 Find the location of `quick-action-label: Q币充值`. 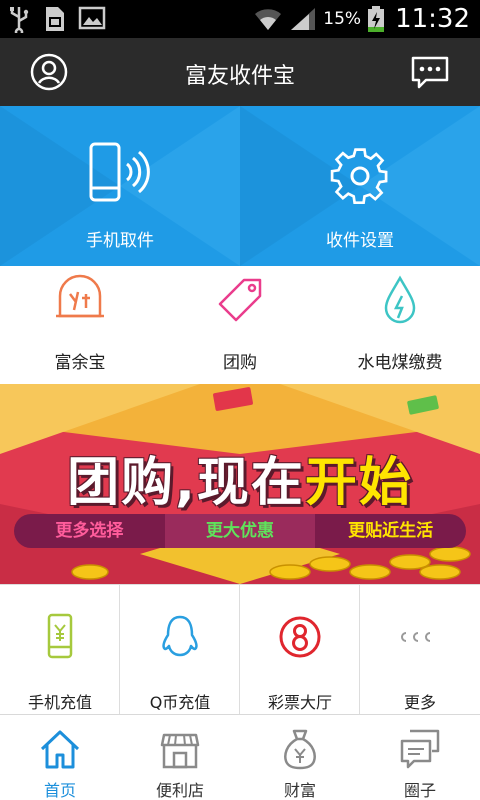

quick-action-label: Q币充值 is located at coordinates (180, 702).